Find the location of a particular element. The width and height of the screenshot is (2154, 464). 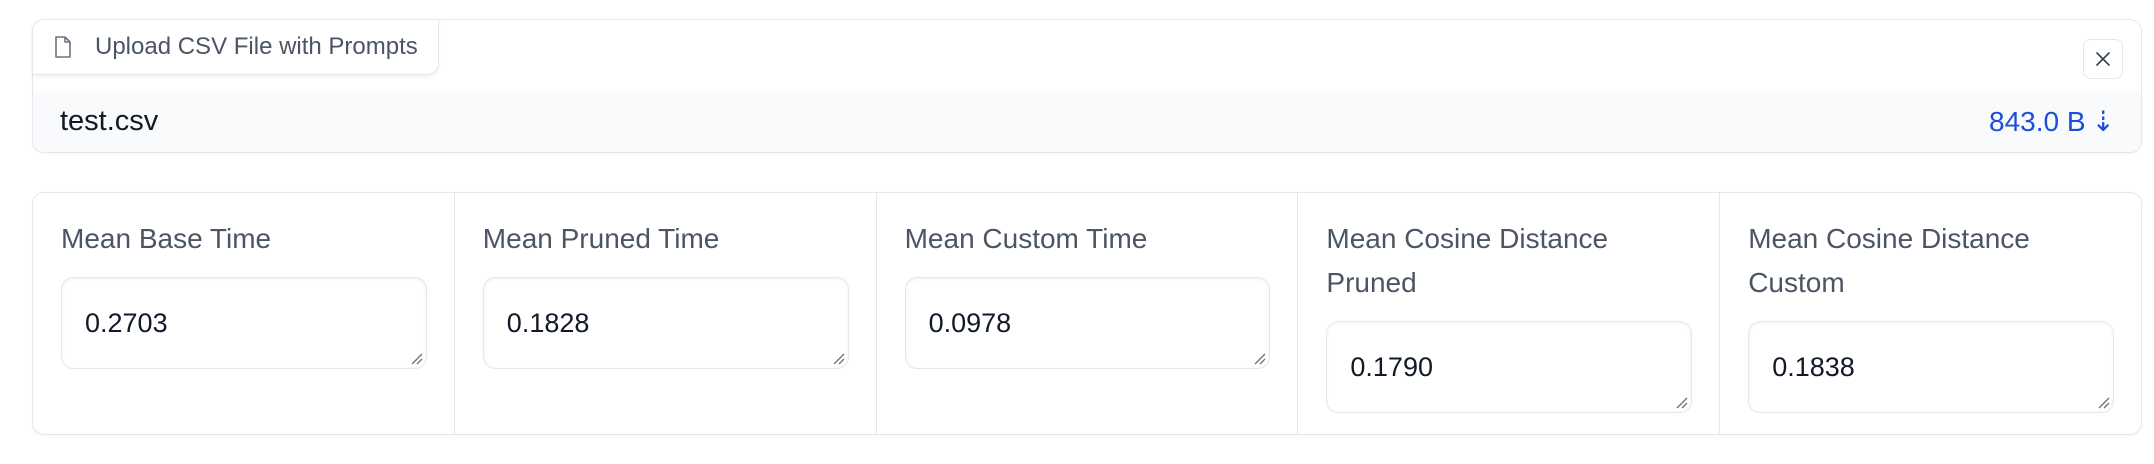

file-download-link: 843.0 B ⇣ is located at coordinates (2052, 122).